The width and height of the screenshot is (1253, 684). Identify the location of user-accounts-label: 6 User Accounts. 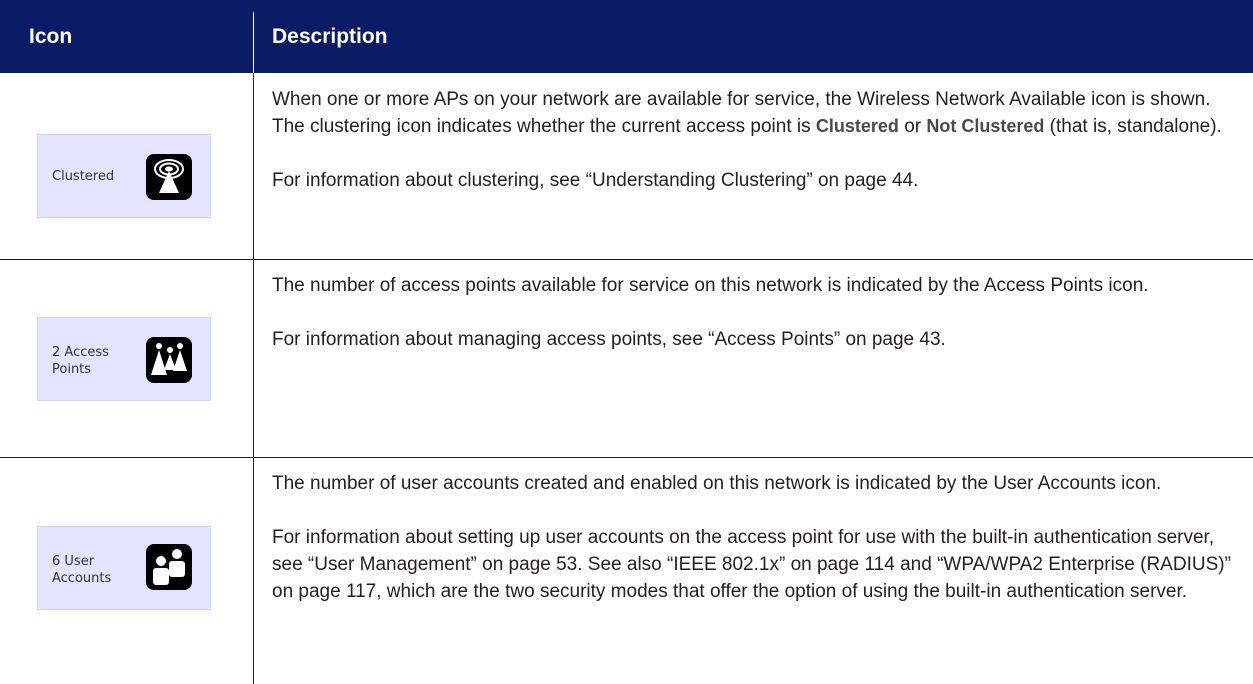
(82, 570).